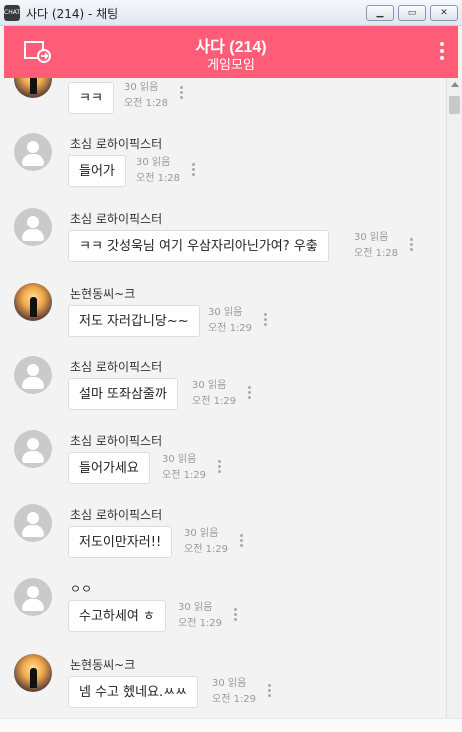  I want to click on scroll-up-arrow-icon, so click(455, 84).